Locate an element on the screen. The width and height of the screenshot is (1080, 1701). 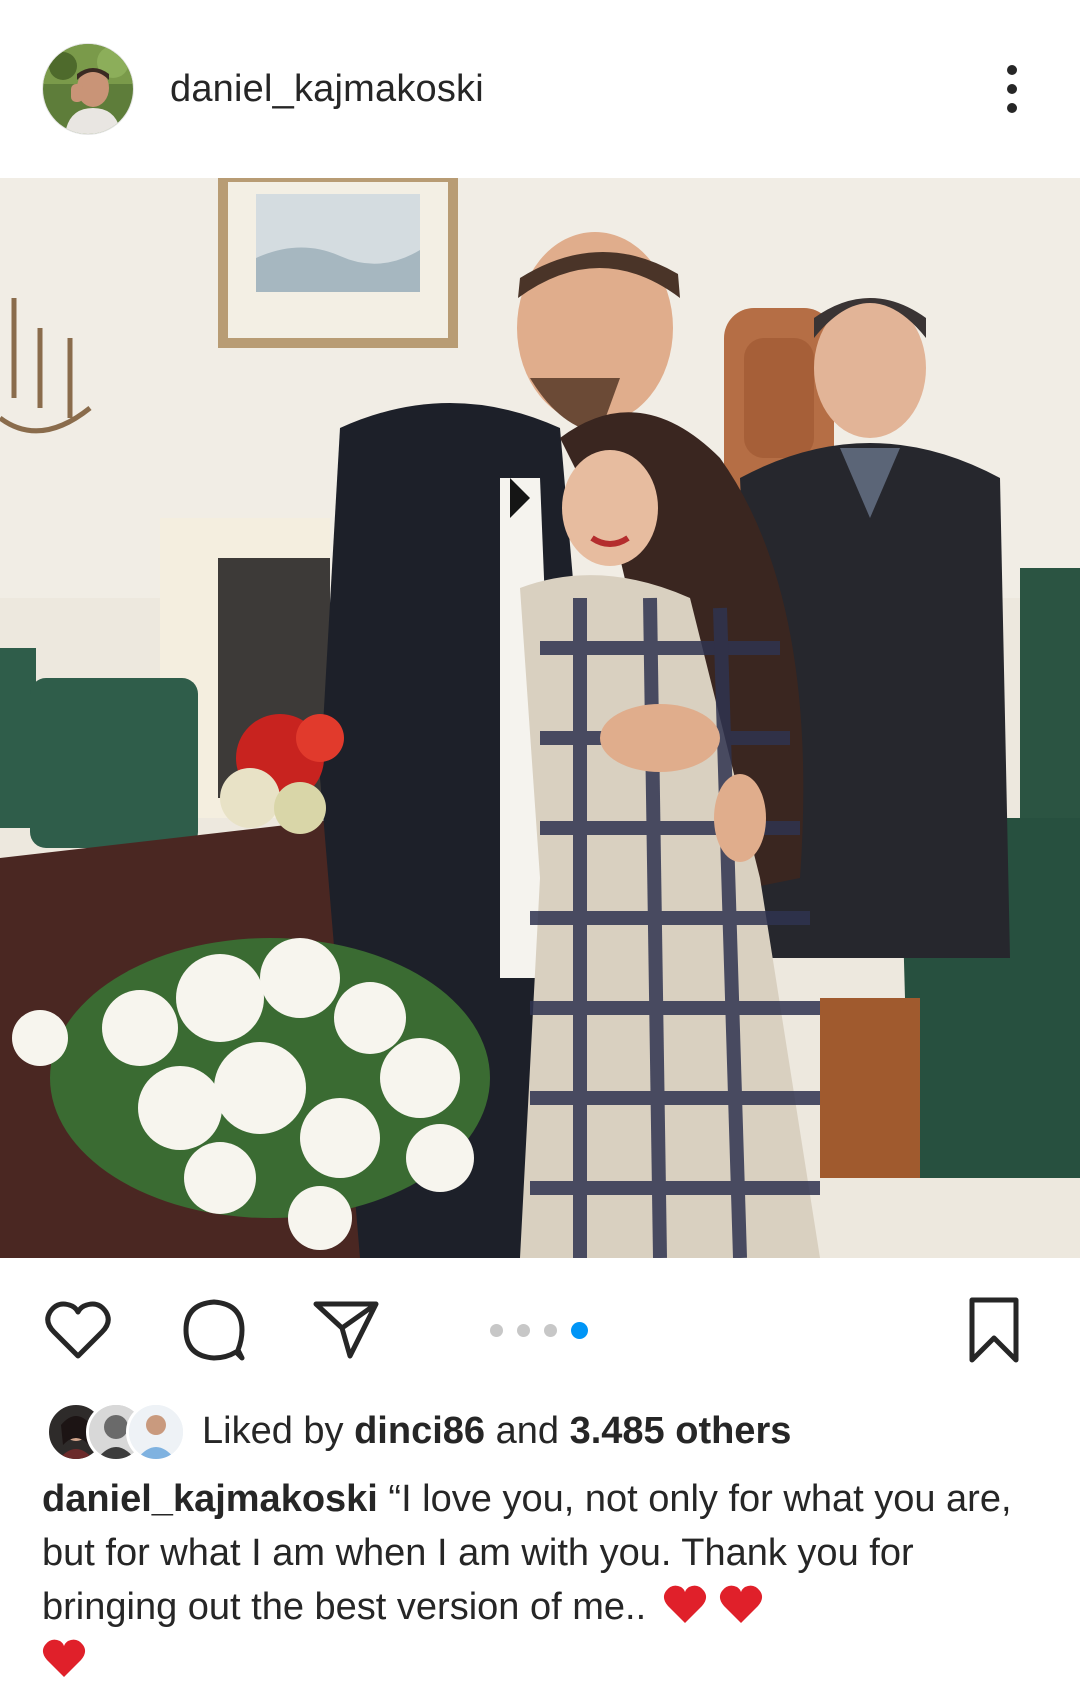
carousel-dot-active is located at coordinates (579, 1330).